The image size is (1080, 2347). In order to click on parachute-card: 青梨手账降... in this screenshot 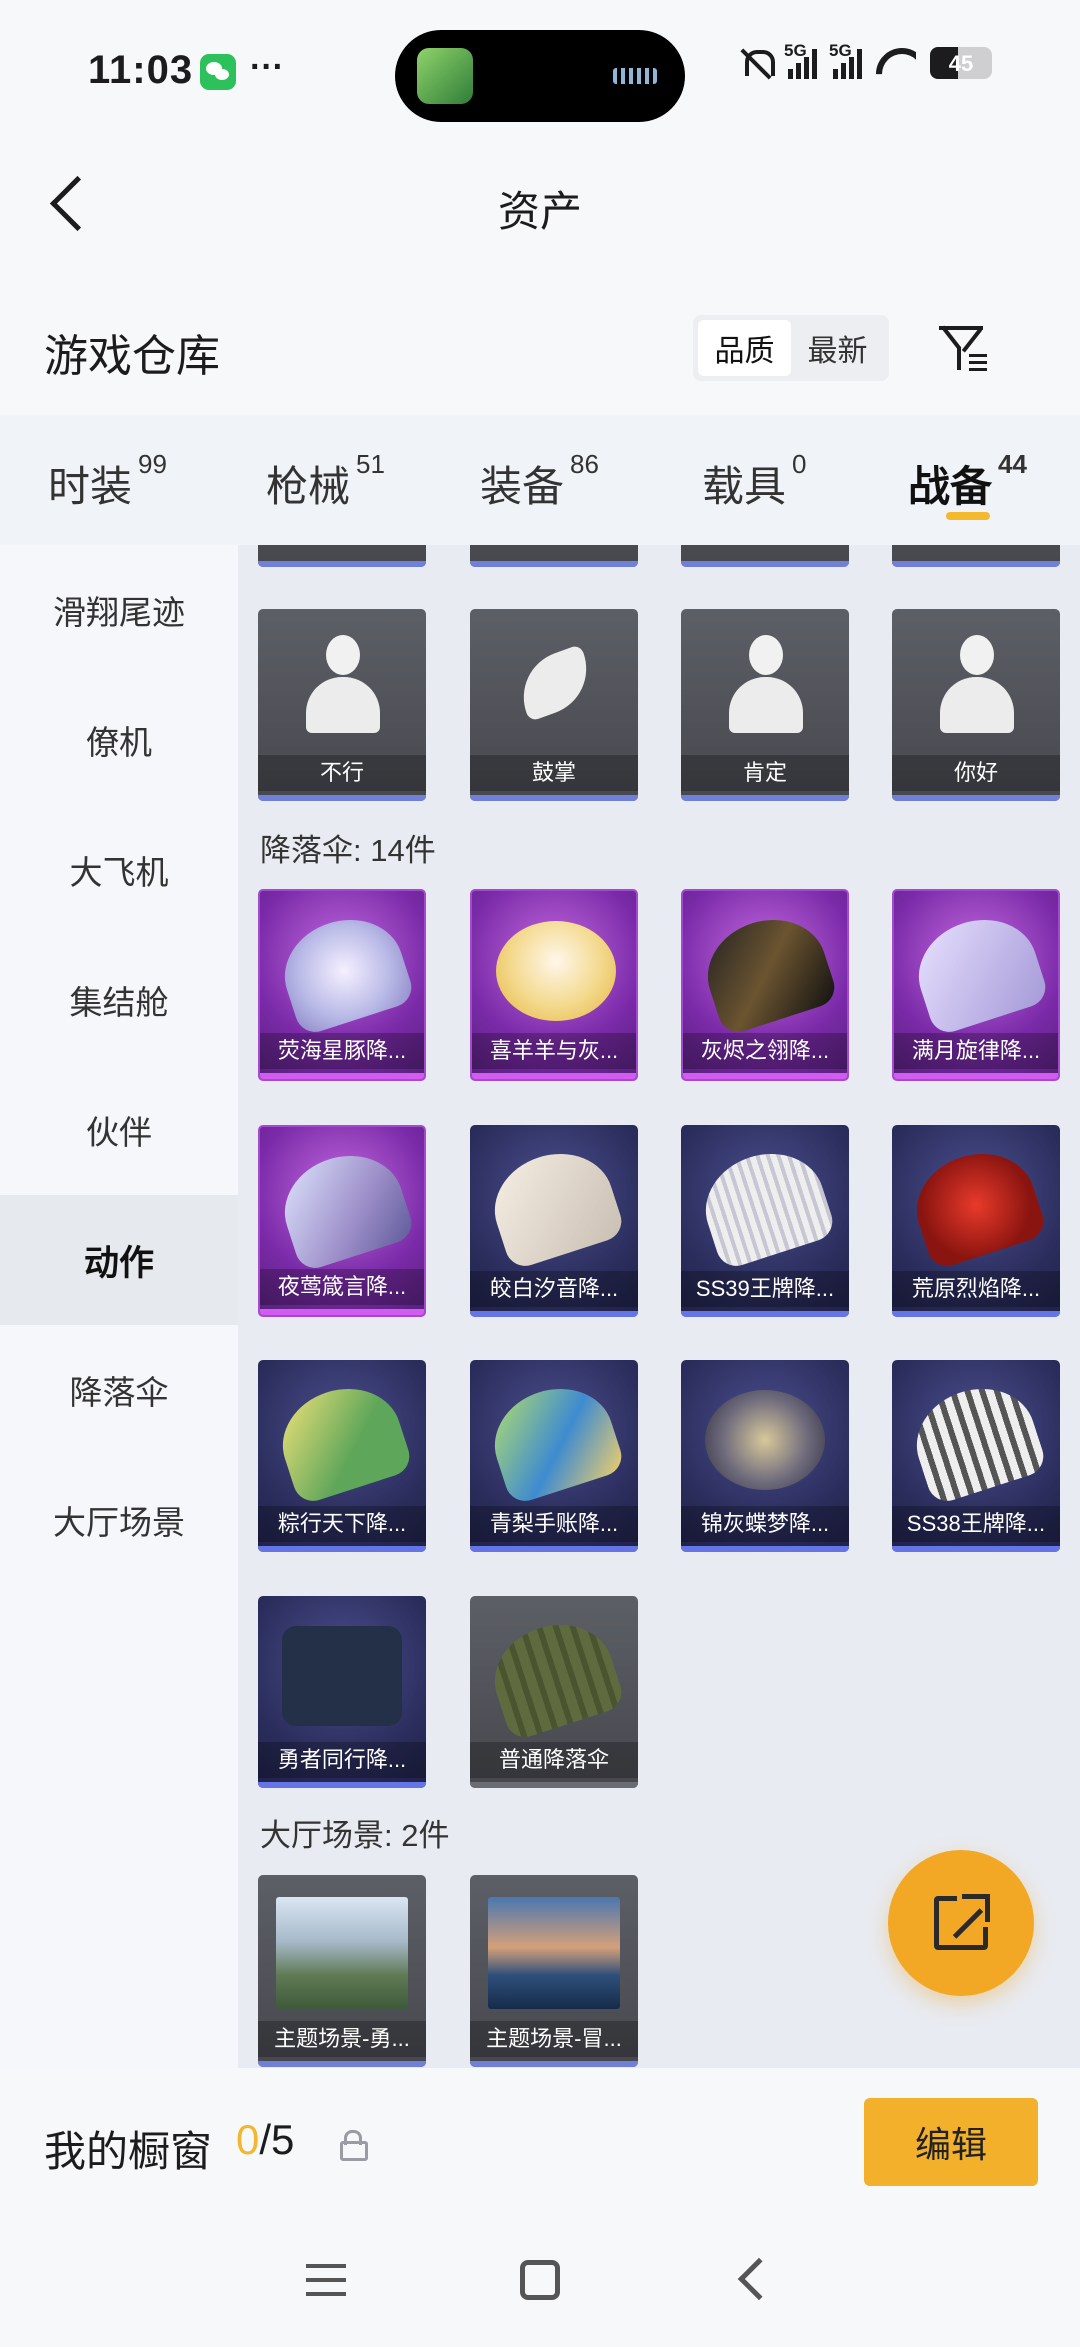, I will do `click(554, 1456)`.